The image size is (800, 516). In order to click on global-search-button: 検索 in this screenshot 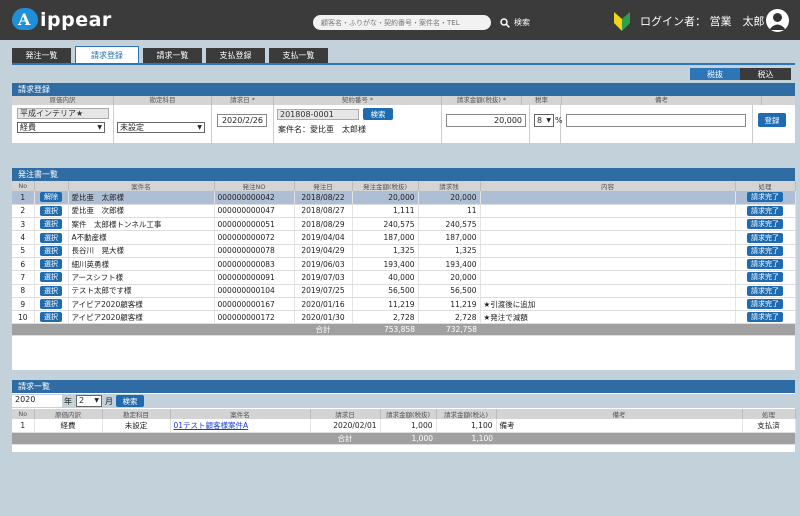, I will do `click(515, 22)`.